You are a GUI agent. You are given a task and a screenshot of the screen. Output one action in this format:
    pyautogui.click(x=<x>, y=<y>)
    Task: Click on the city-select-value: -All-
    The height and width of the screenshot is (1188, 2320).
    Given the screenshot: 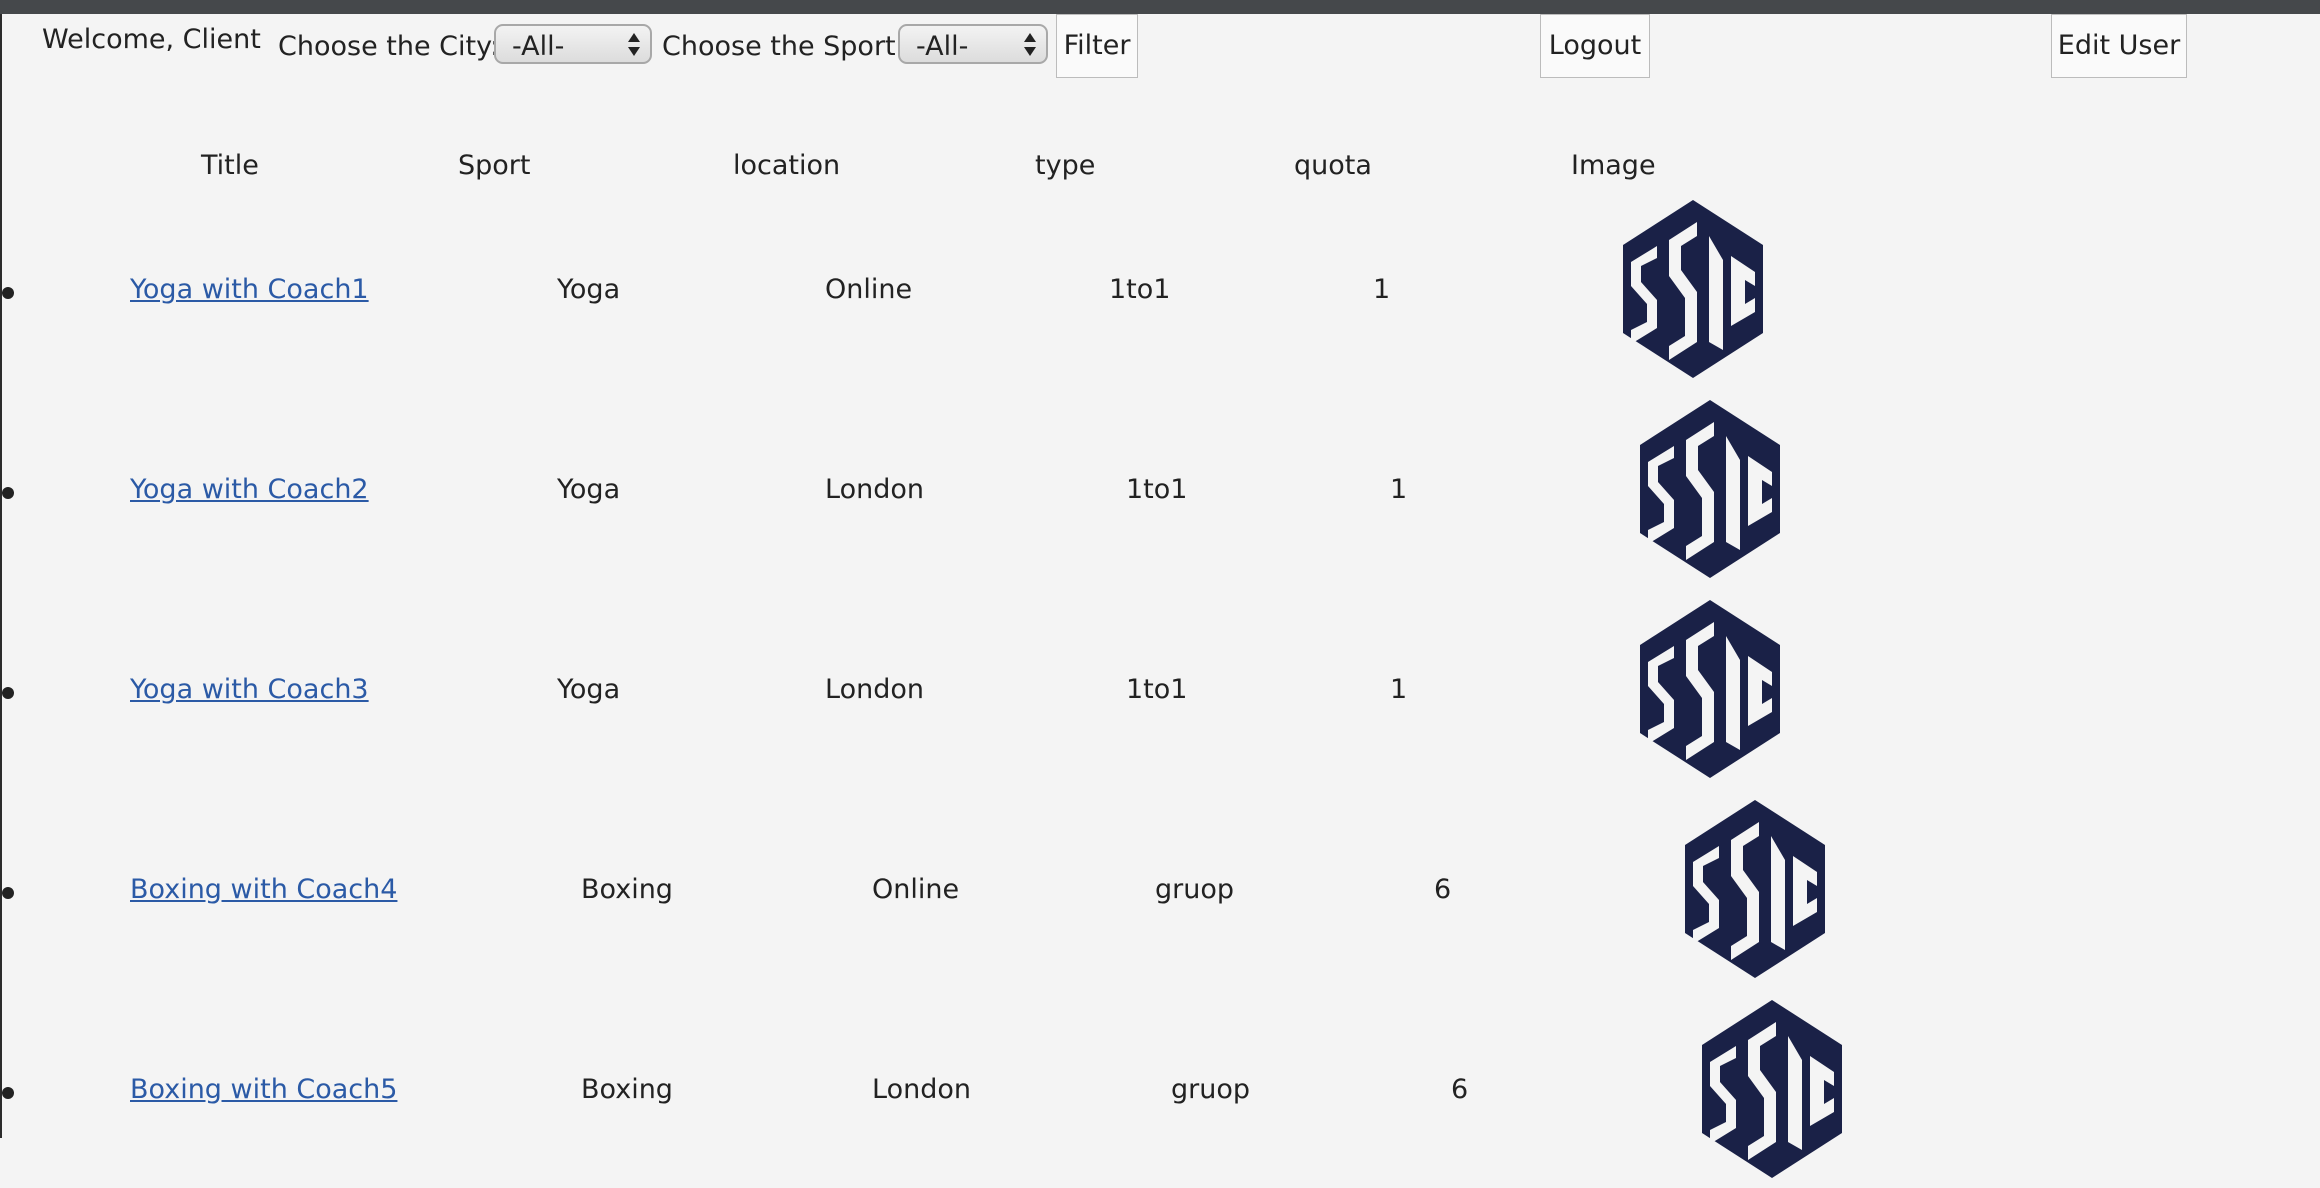 What is the action you would take?
    pyautogui.click(x=538, y=46)
    